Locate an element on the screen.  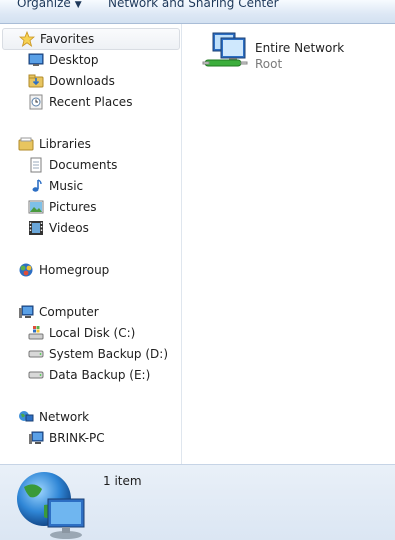
libraries-icon is located at coordinates (26, 144).